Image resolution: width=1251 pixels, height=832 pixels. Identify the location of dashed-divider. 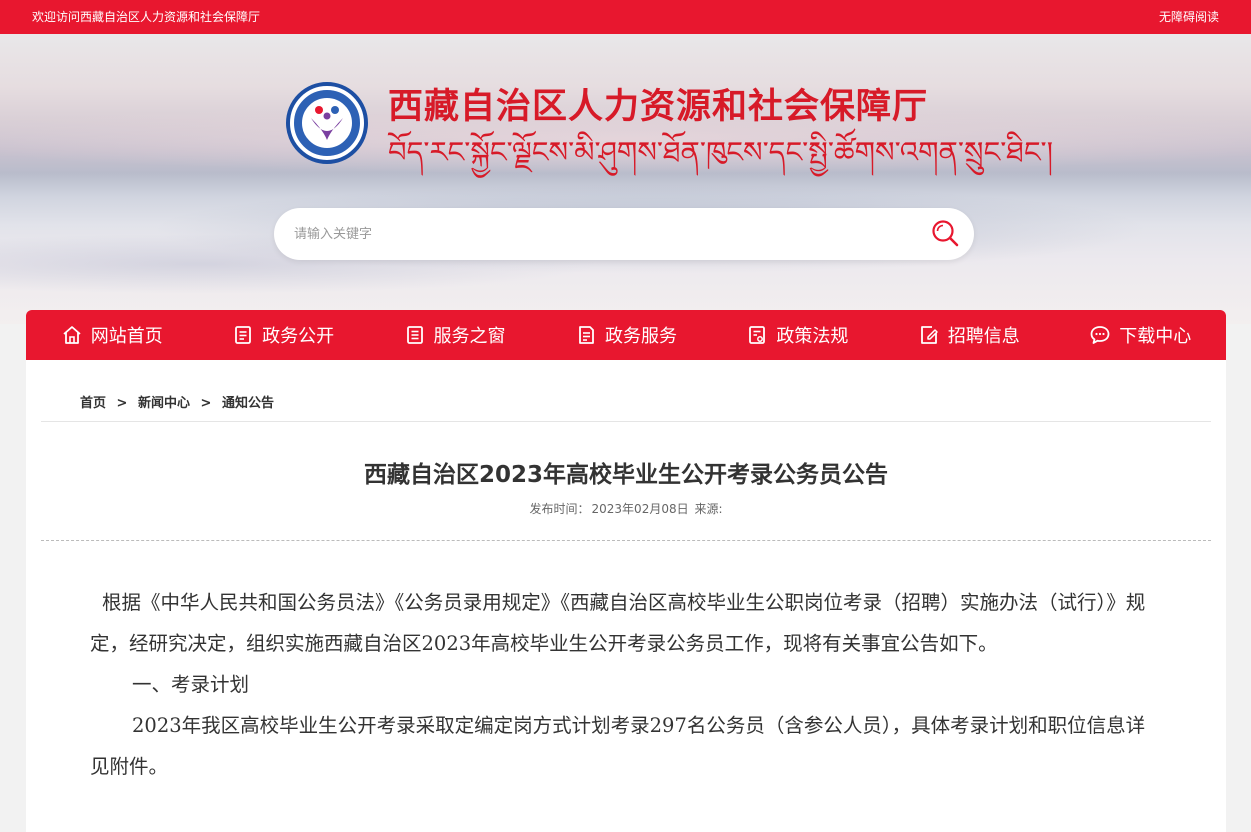
(626, 540).